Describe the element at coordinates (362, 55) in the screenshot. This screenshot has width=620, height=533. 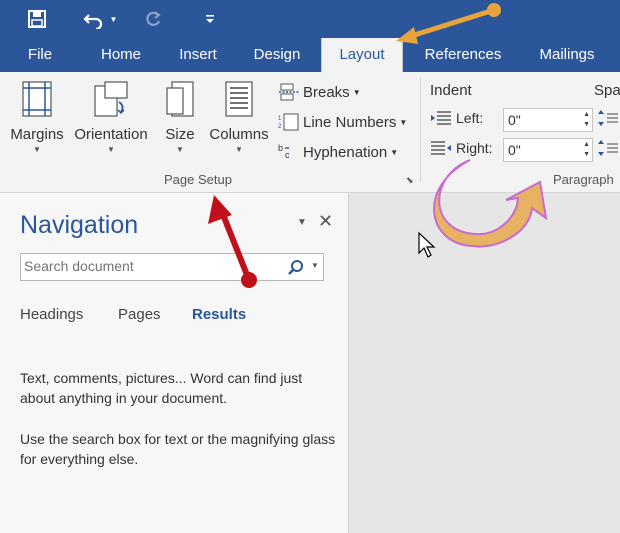
I see `tab-layout: Layout` at that location.